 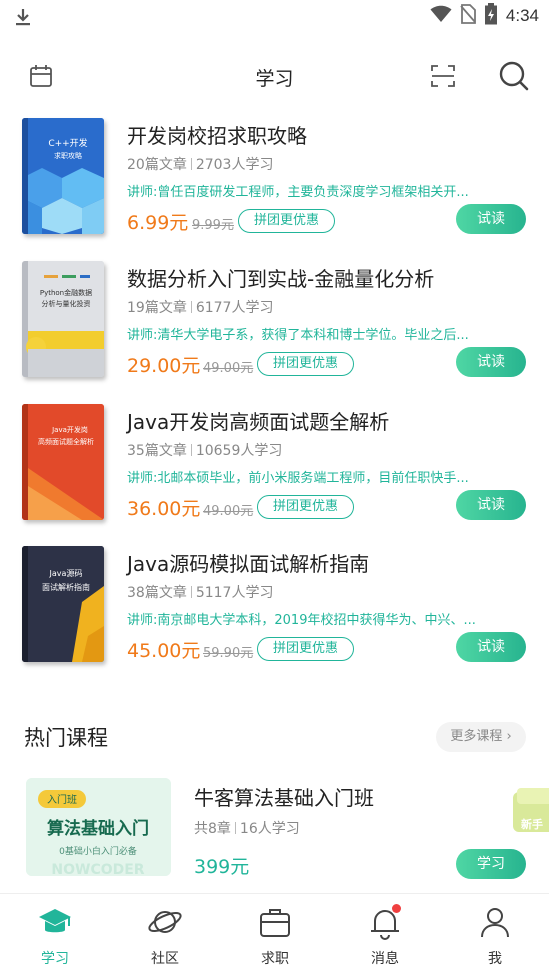 I want to click on bottom-navigation: 学习 社区 求职 消息 我, so click(x=274, y=934).